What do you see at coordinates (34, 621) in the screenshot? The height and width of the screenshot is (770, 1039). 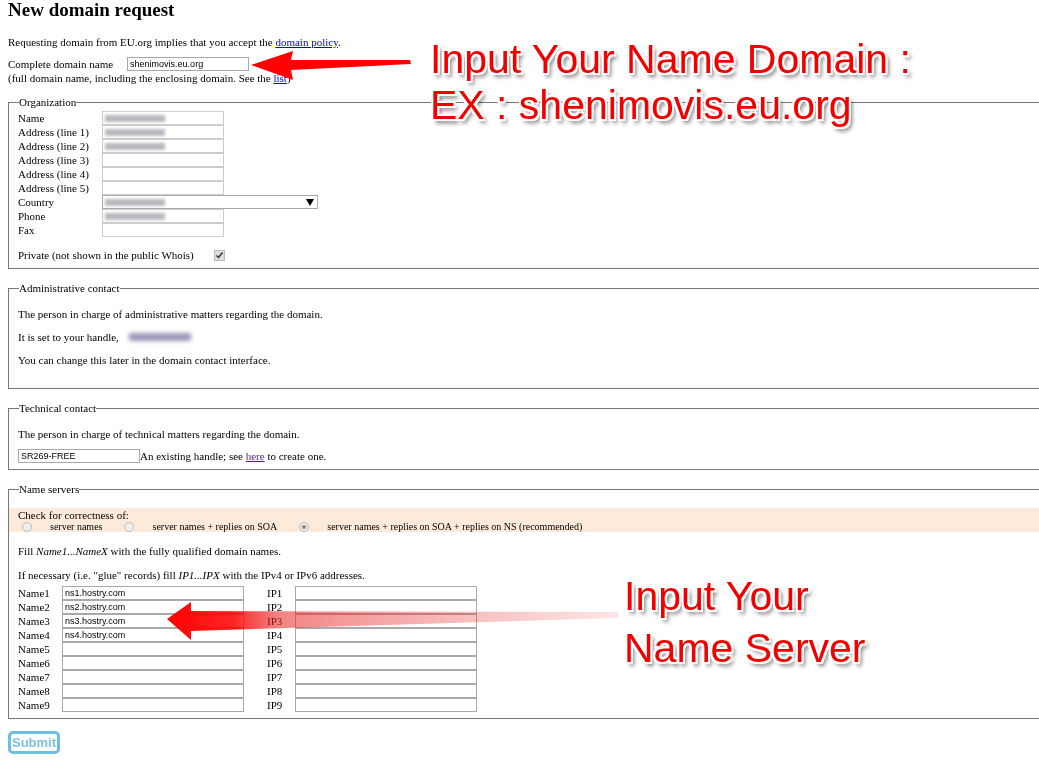 I see `field-label: Name3` at bounding box center [34, 621].